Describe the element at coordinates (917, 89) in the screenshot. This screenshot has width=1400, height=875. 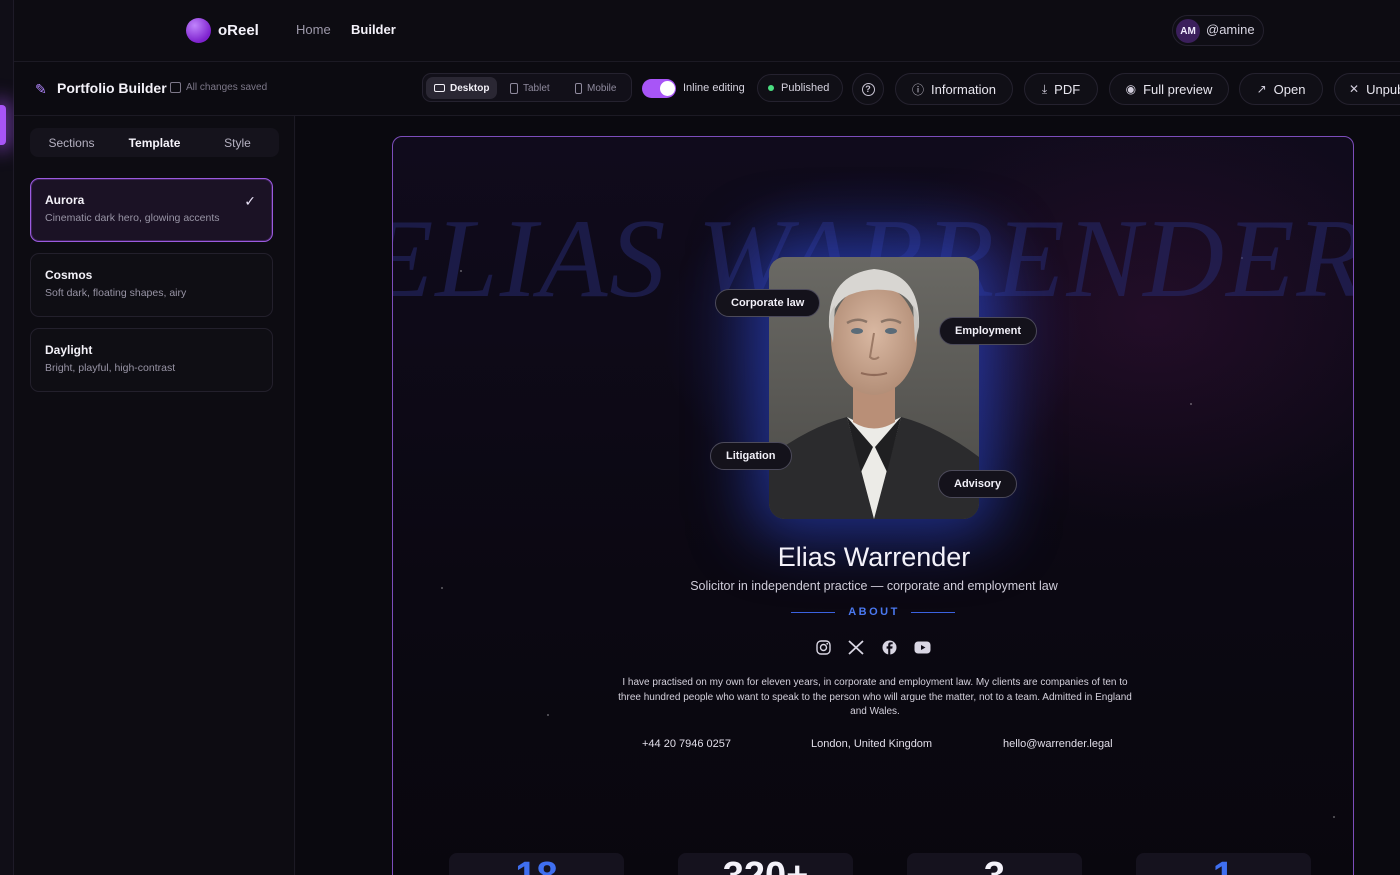
I see `info-icon: ⓘ` at that location.